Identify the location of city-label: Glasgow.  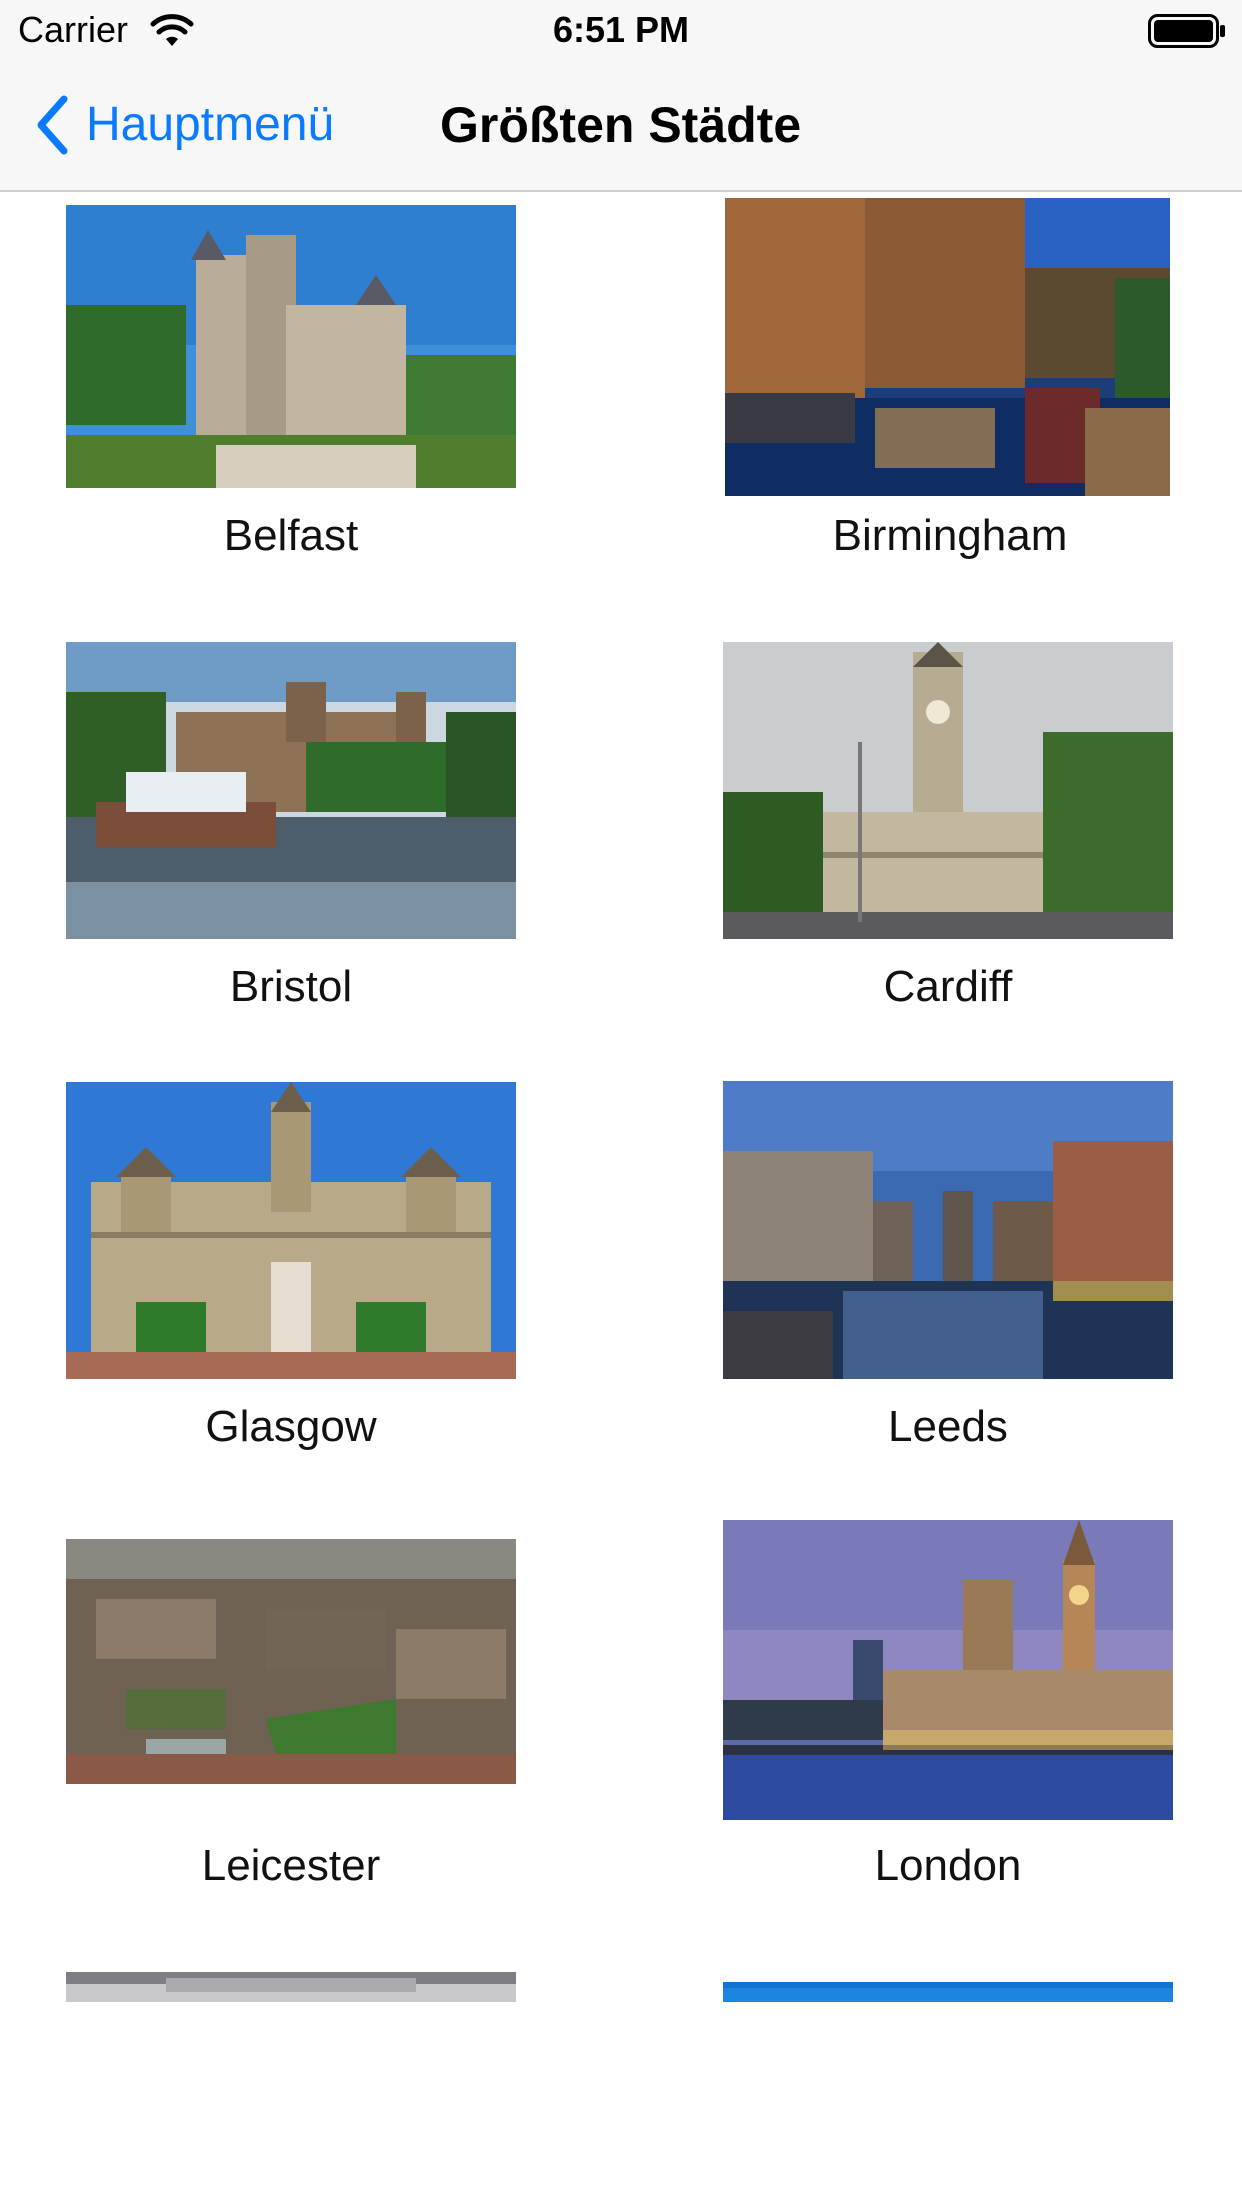
(291, 1426).